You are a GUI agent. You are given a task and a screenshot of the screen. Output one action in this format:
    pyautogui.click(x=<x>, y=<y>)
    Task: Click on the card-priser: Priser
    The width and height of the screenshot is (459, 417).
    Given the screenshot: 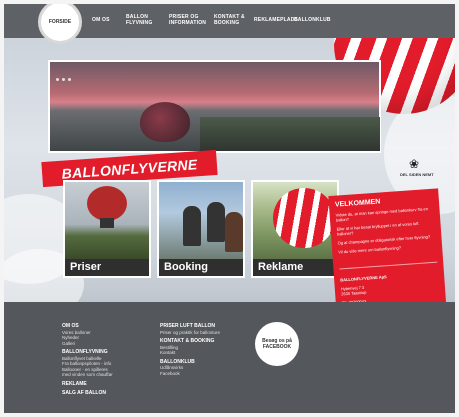 What is the action you would take?
    pyautogui.click(x=107, y=229)
    